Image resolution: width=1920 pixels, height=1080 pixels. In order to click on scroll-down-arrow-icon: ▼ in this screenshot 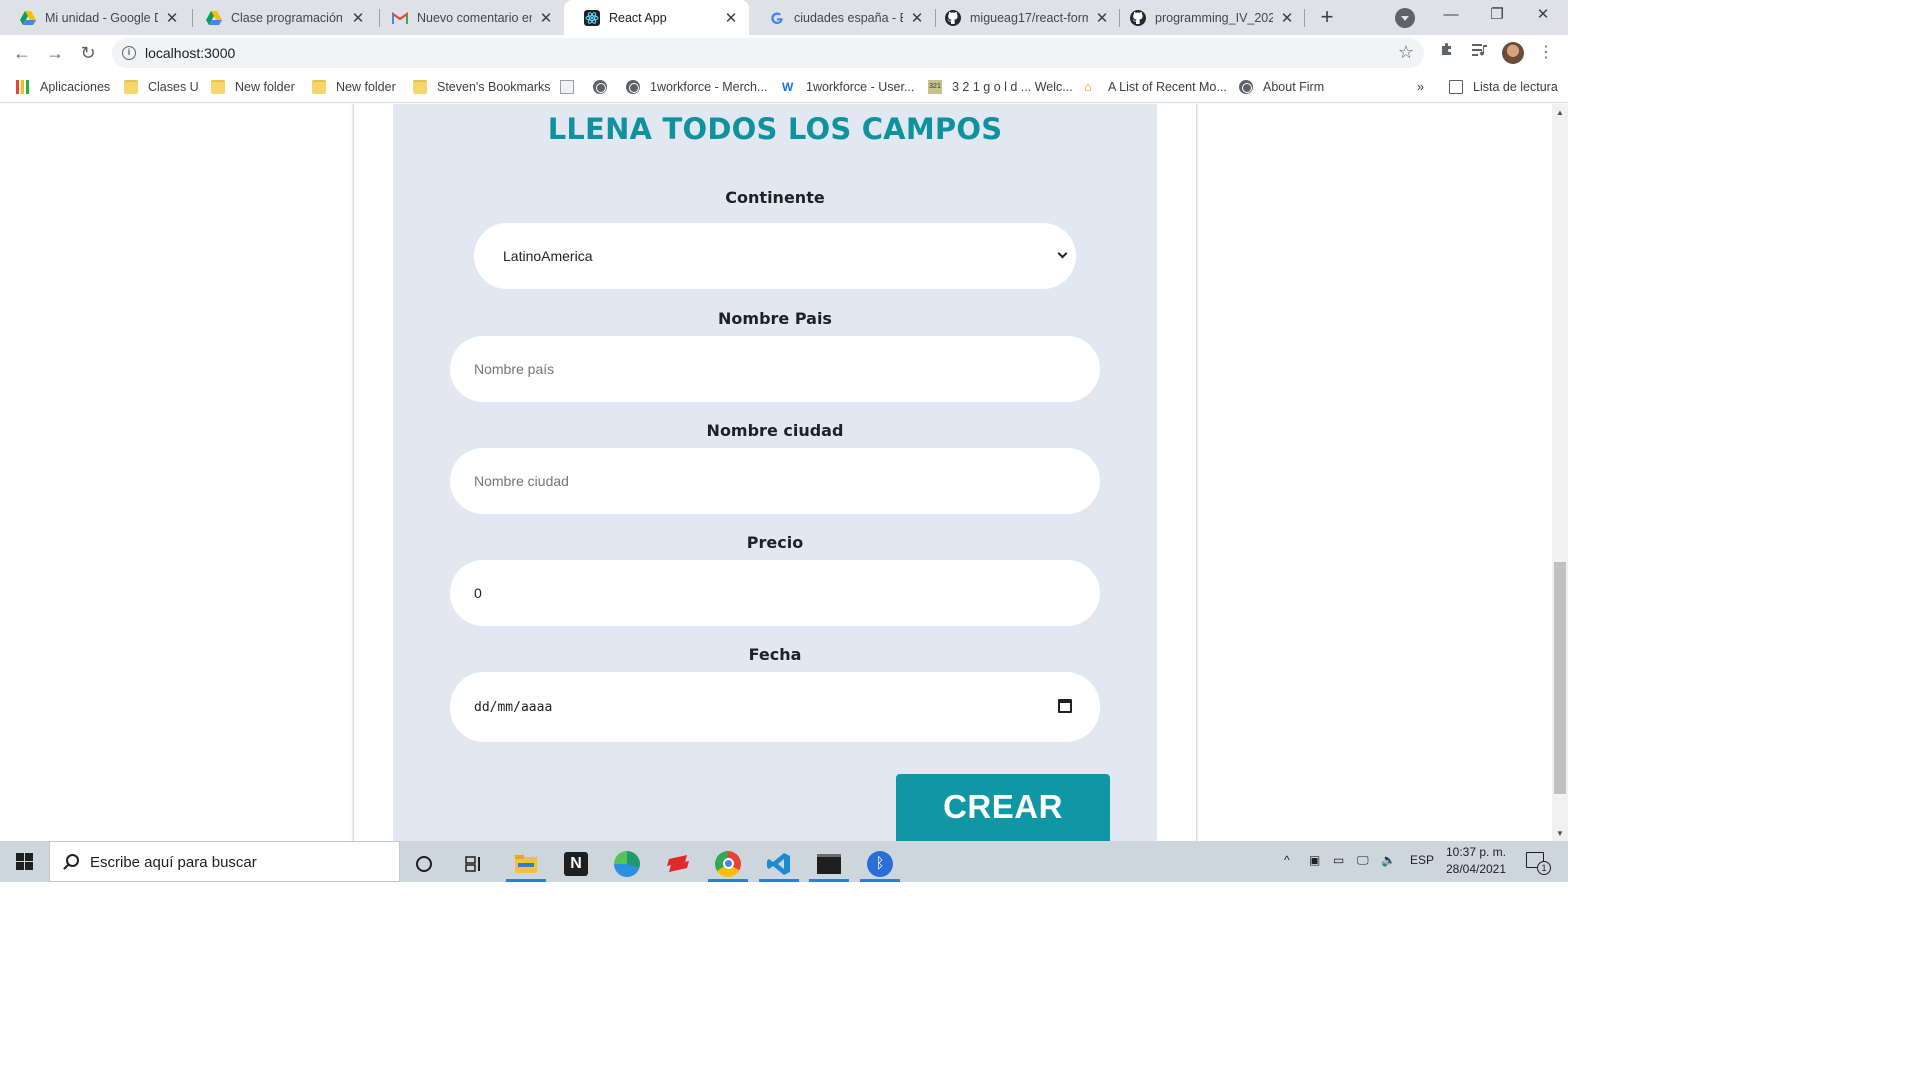, I will do `click(1560, 834)`.